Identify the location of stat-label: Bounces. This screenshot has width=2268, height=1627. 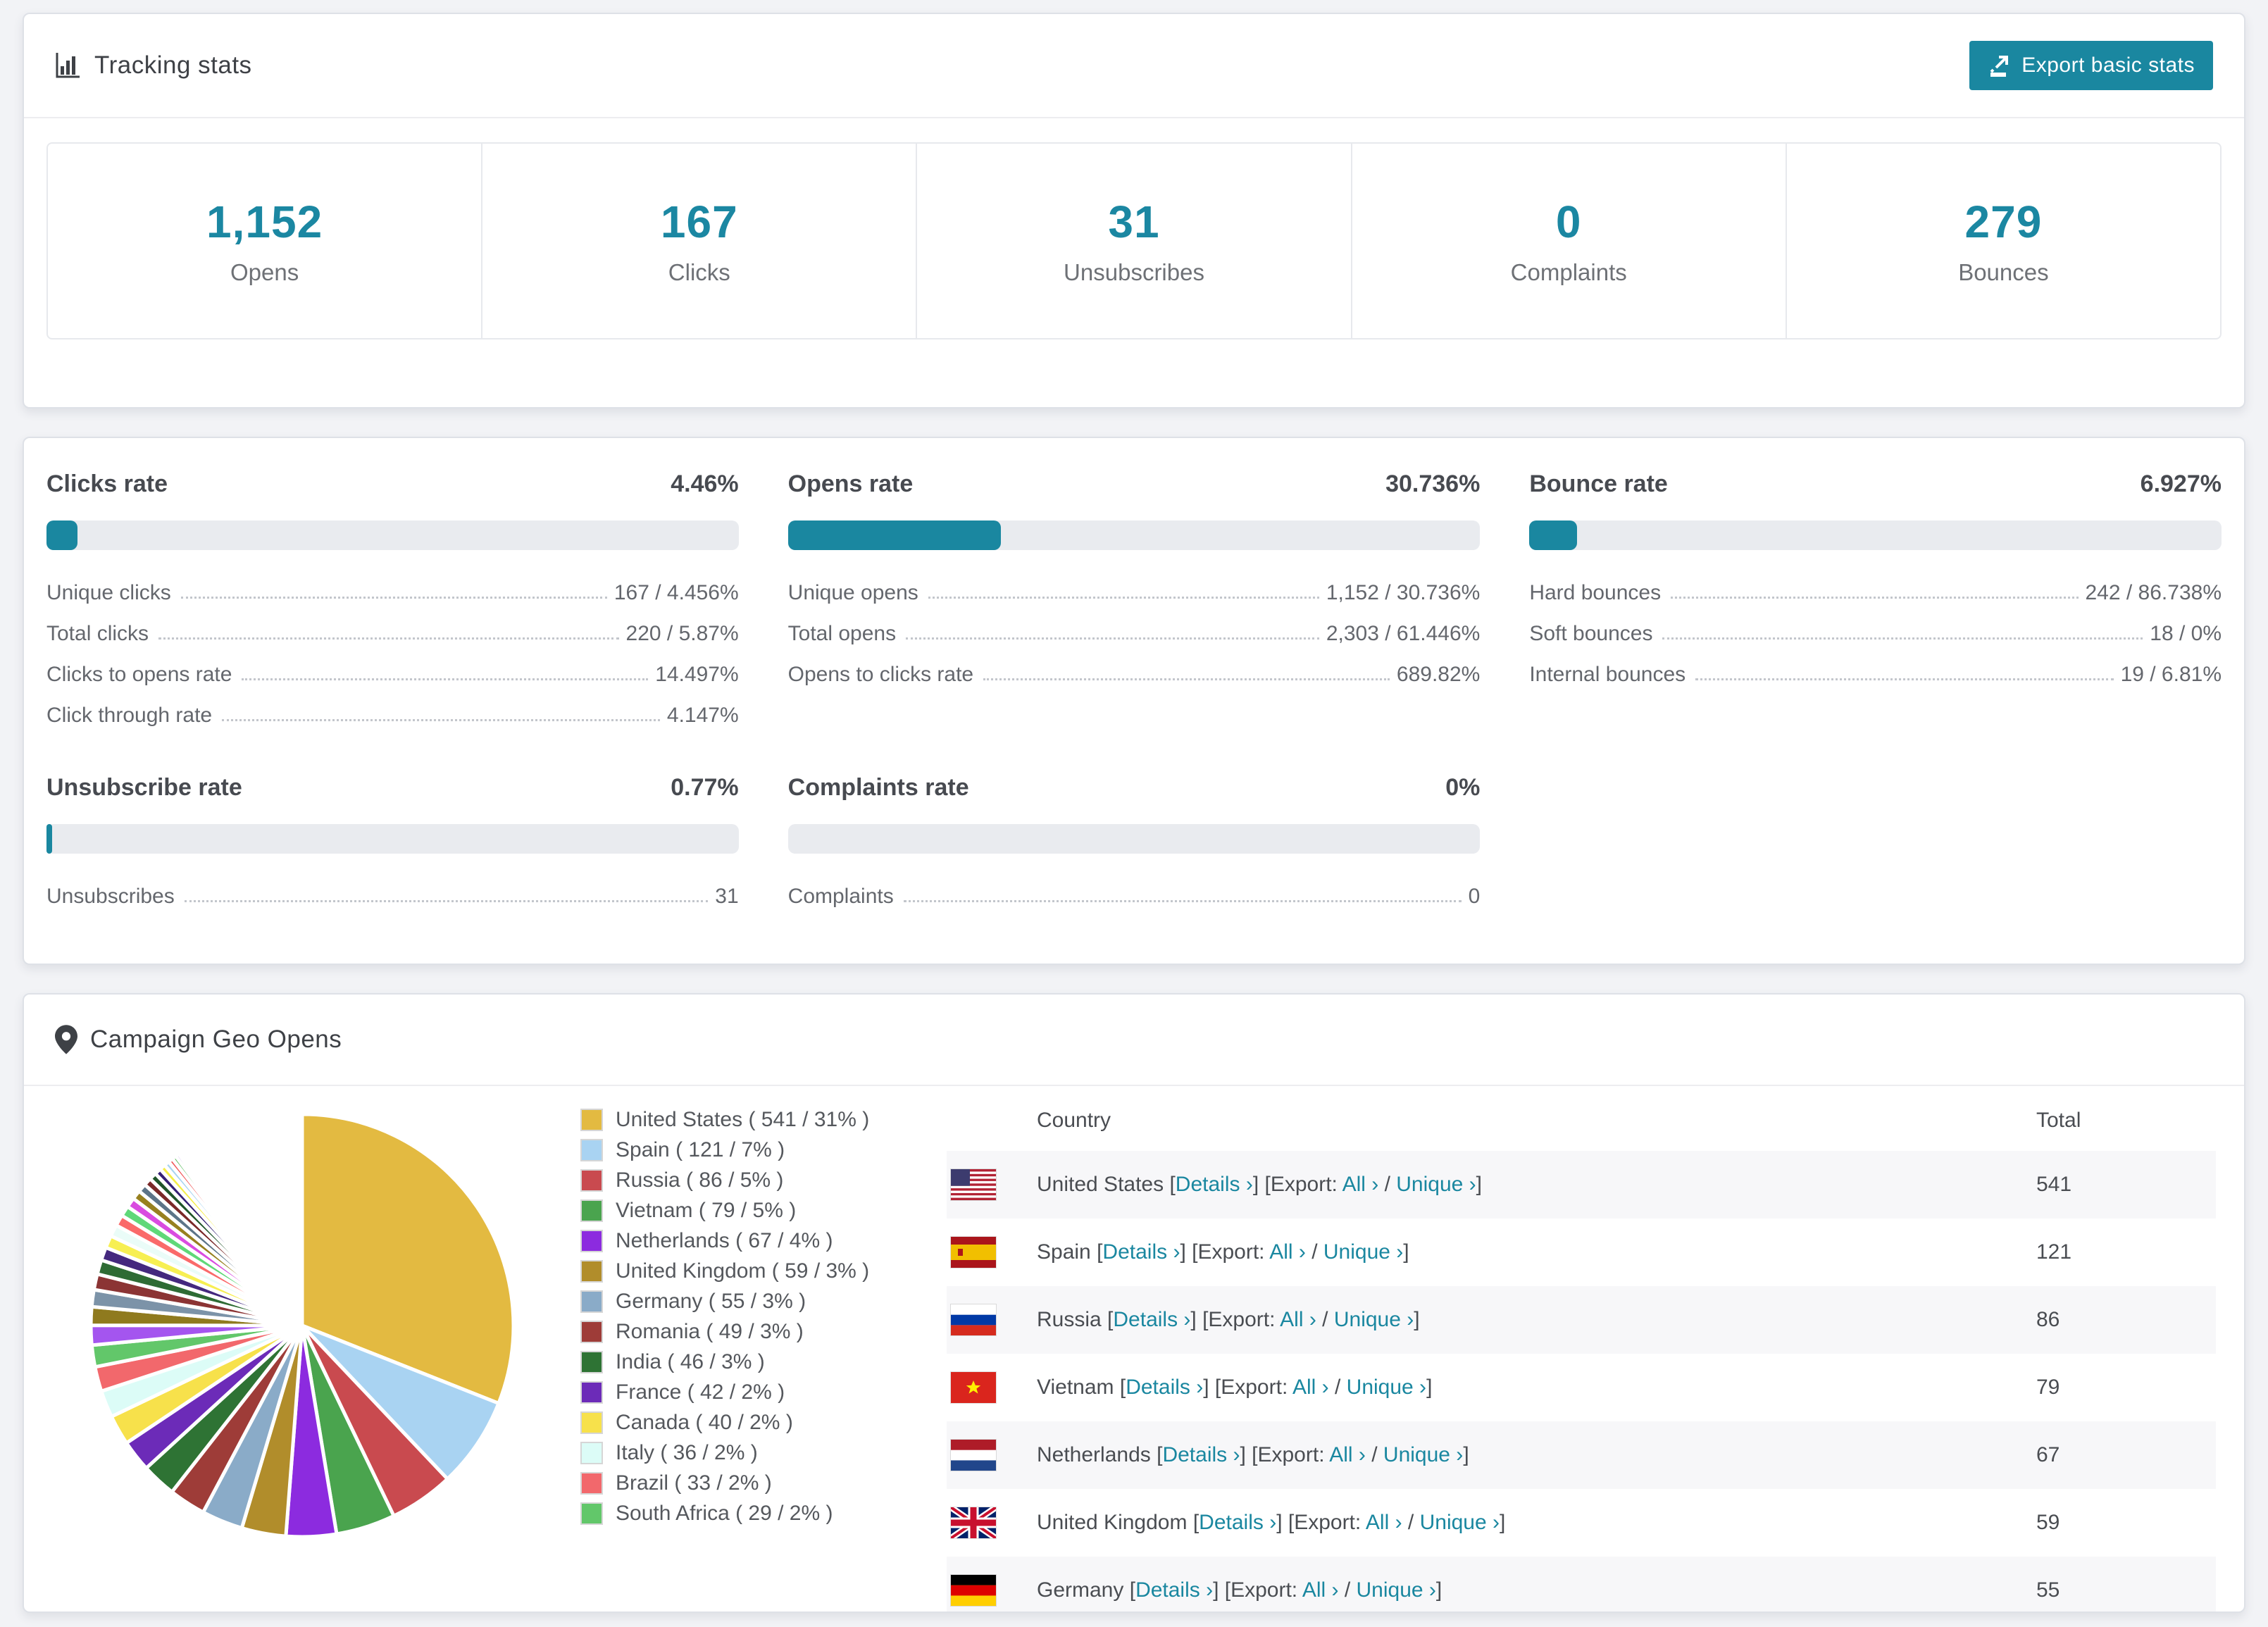
(2004, 272).